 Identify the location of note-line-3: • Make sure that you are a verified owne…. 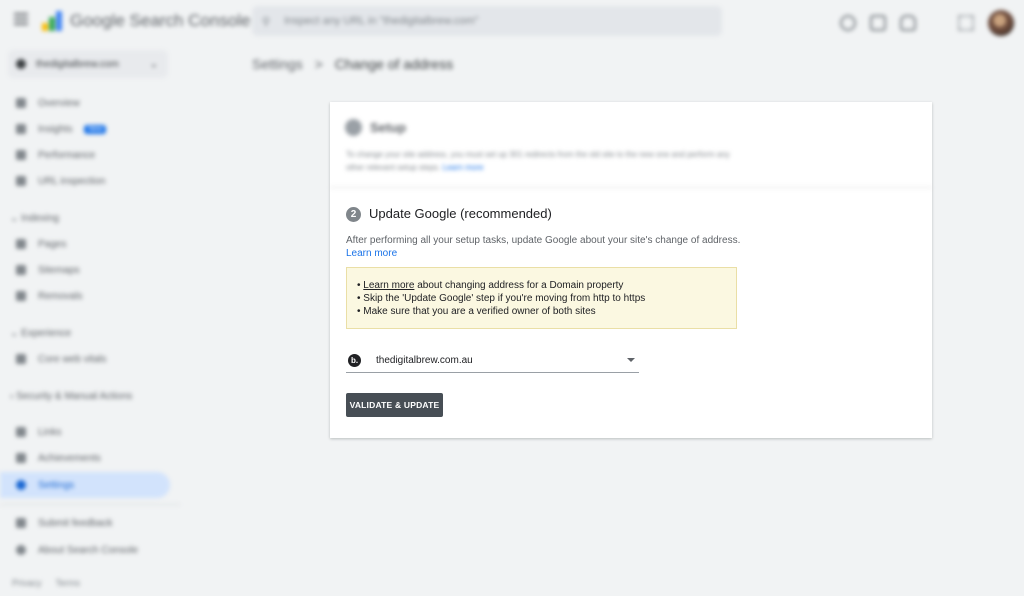
(476, 311).